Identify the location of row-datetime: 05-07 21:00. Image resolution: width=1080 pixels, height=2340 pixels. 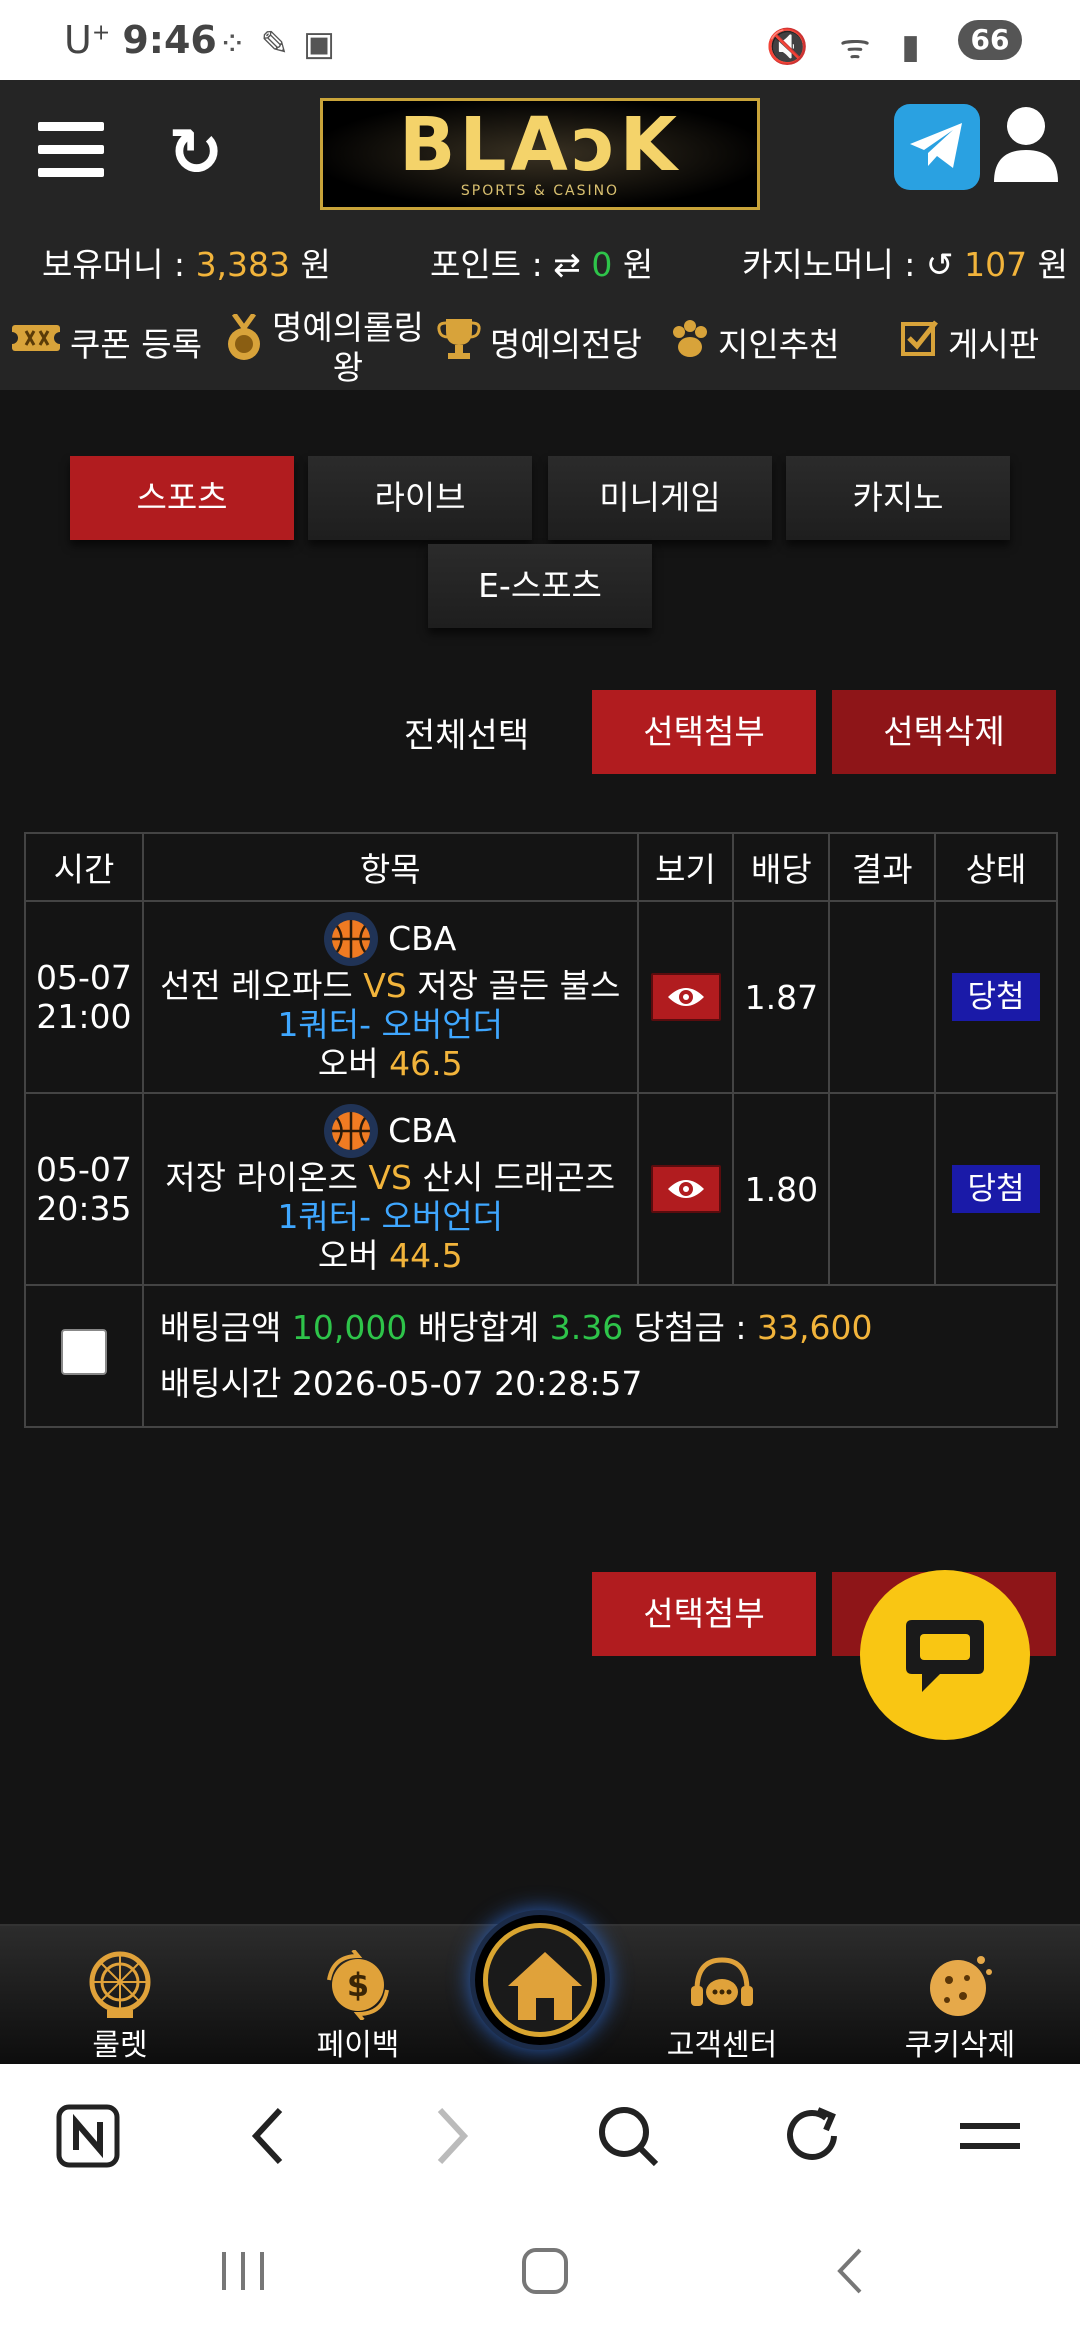
(84, 997).